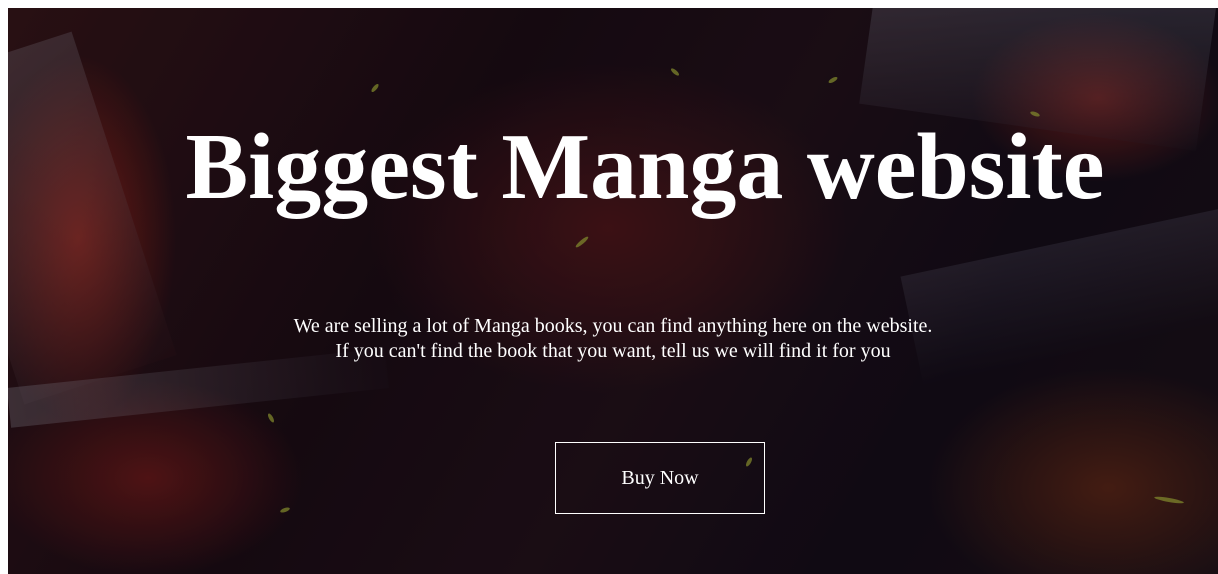 Image resolution: width=1218 pixels, height=574 pixels. Describe the element at coordinates (660, 478) in the screenshot. I see `buy-now-button: Buy Now` at that location.